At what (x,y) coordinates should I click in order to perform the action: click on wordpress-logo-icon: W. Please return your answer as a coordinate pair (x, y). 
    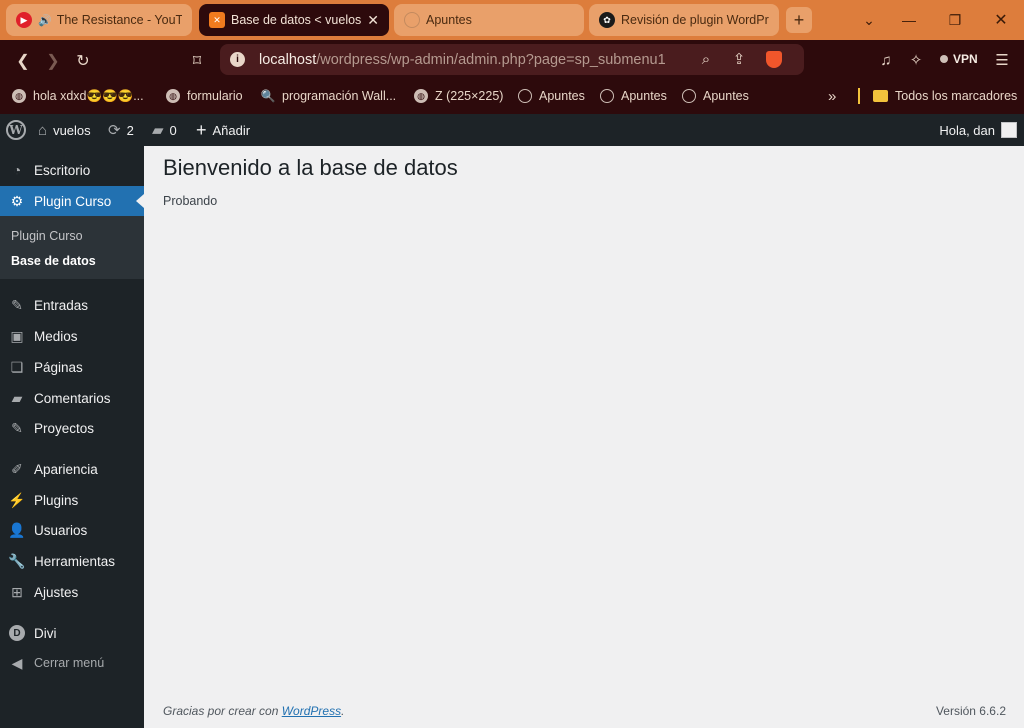
    Looking at the image, I should click on (16, 130).